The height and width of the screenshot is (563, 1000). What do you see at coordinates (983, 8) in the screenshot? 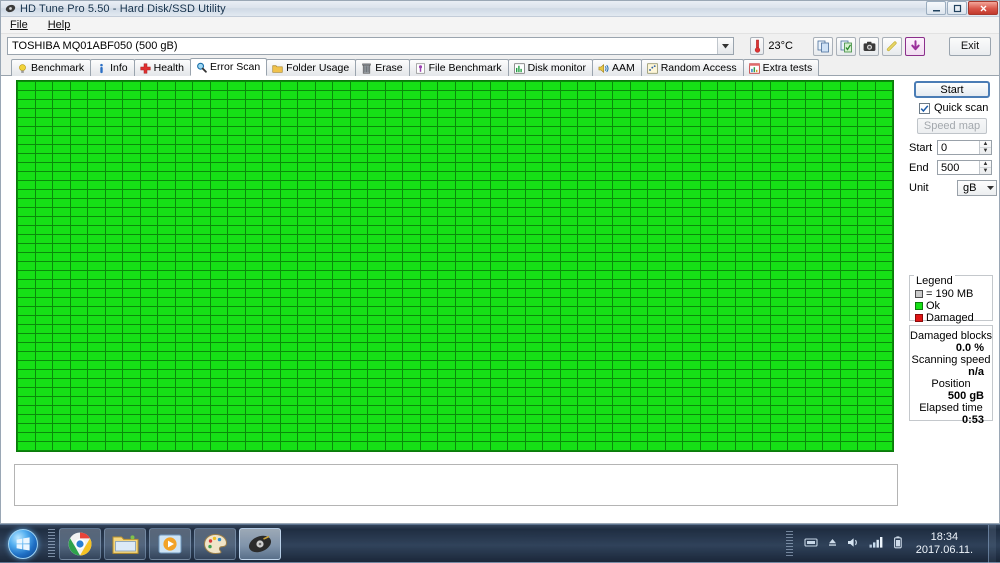
I see `close-button` at bounding box center [983, 8].